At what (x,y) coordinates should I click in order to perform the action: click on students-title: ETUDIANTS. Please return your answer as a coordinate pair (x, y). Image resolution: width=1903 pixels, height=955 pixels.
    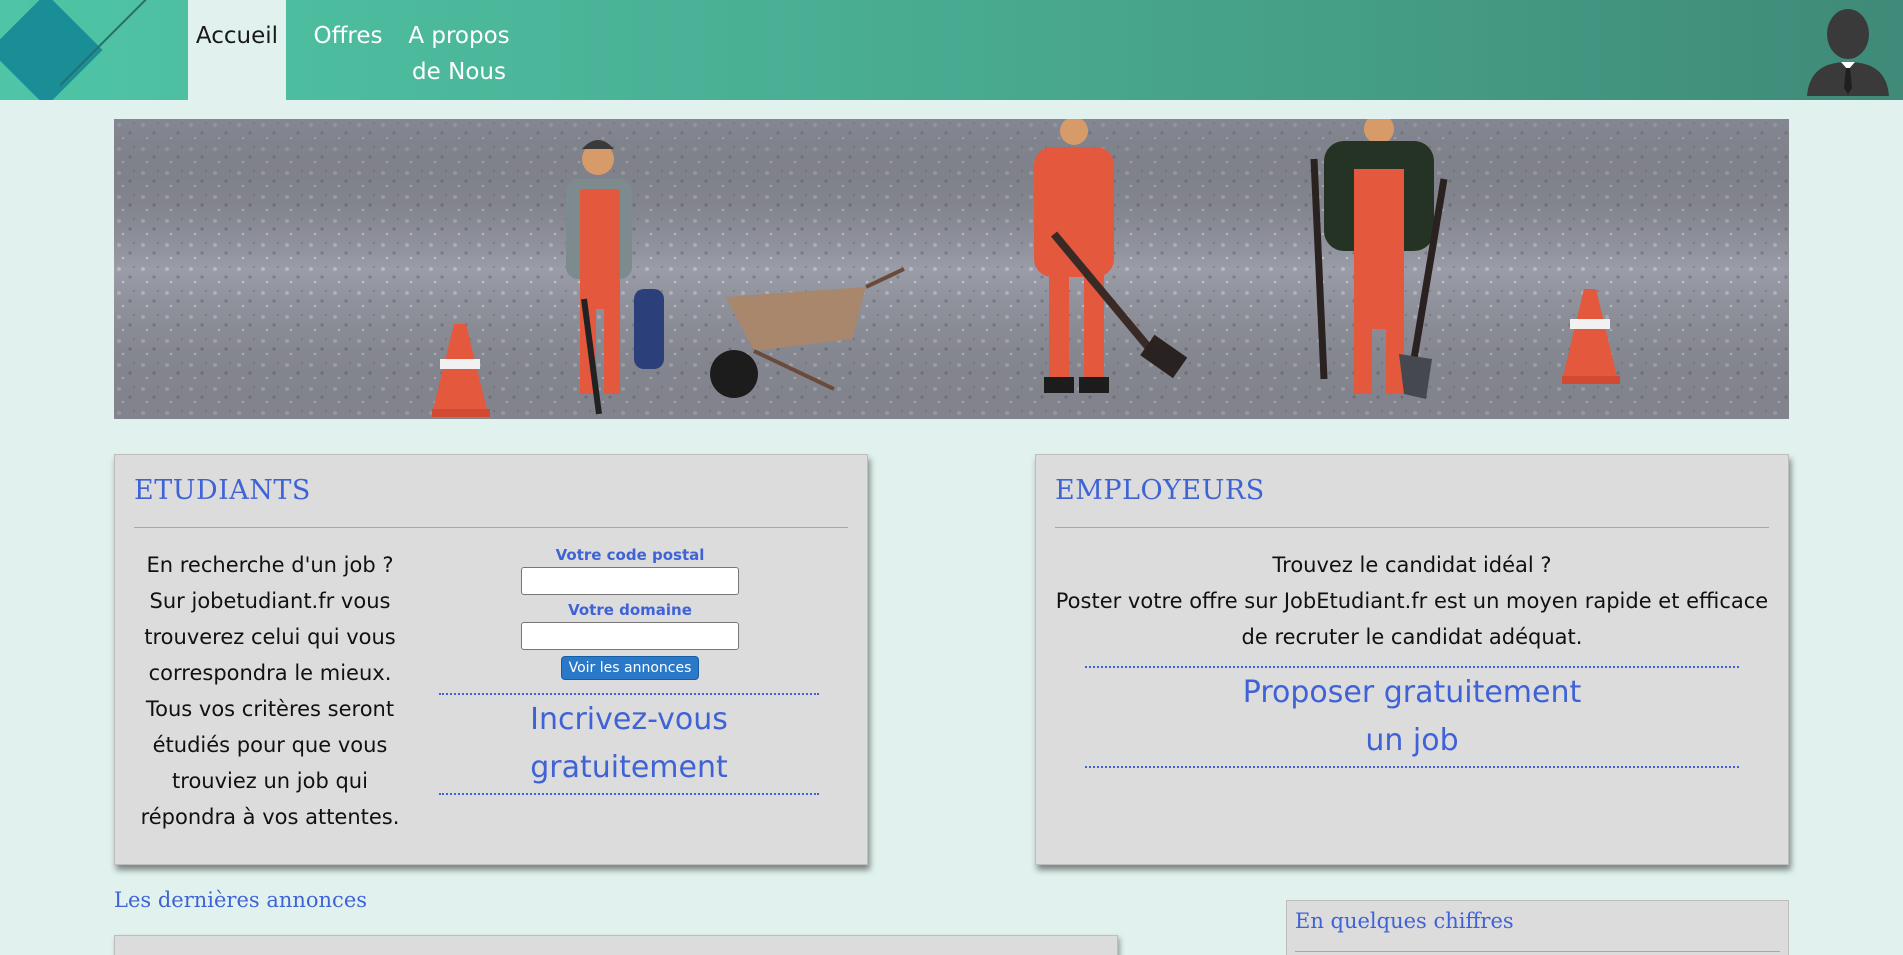
    Looking at the image, I should click on (222, 490).